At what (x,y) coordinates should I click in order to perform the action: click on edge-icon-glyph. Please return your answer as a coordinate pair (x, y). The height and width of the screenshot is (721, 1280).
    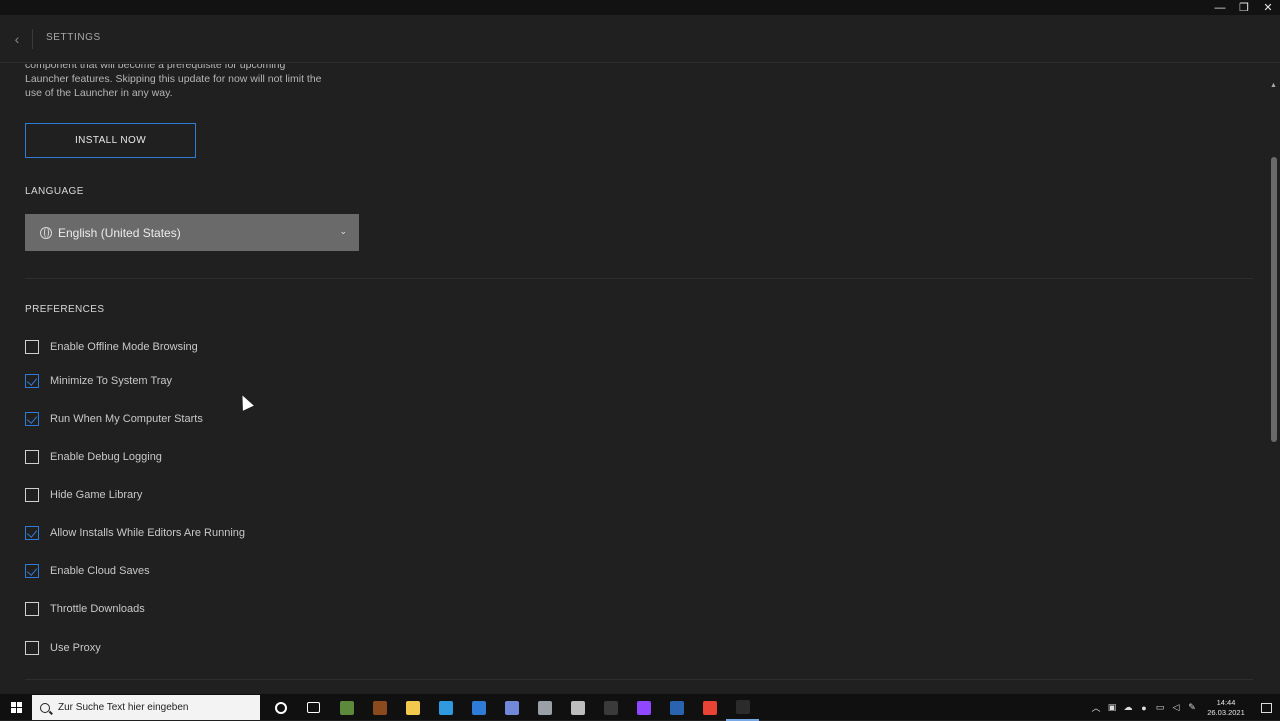
    Looking at the image, I should click on (445, 707).